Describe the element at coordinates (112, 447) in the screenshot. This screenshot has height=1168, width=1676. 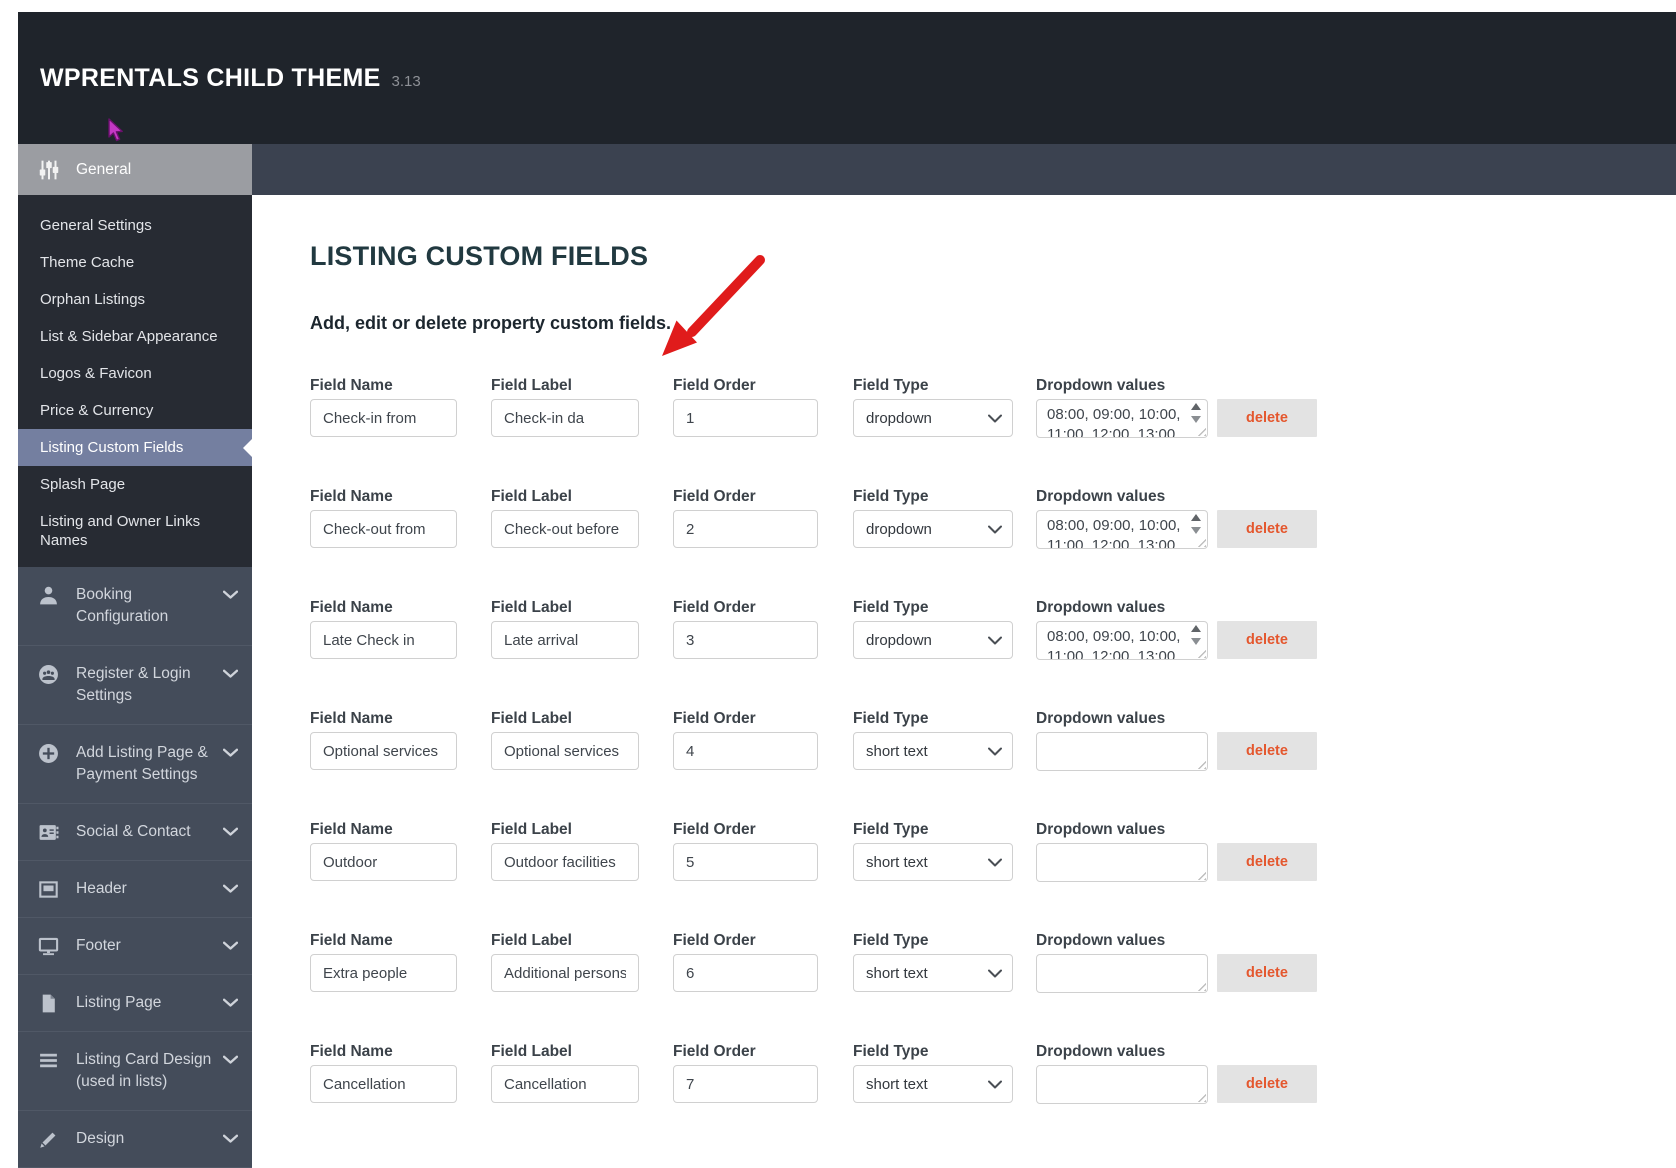
I see `sidebar-item-label: Listing Custom Fields` at that location.